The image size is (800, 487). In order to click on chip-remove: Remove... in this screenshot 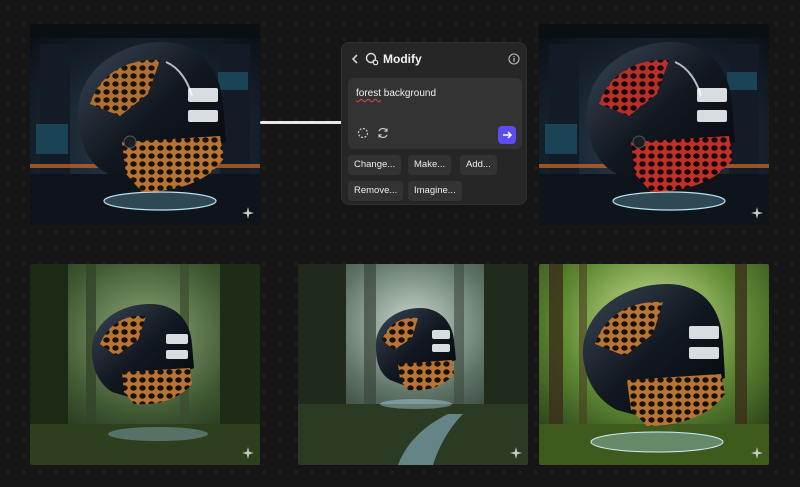, I will do `click(376, 191)`.